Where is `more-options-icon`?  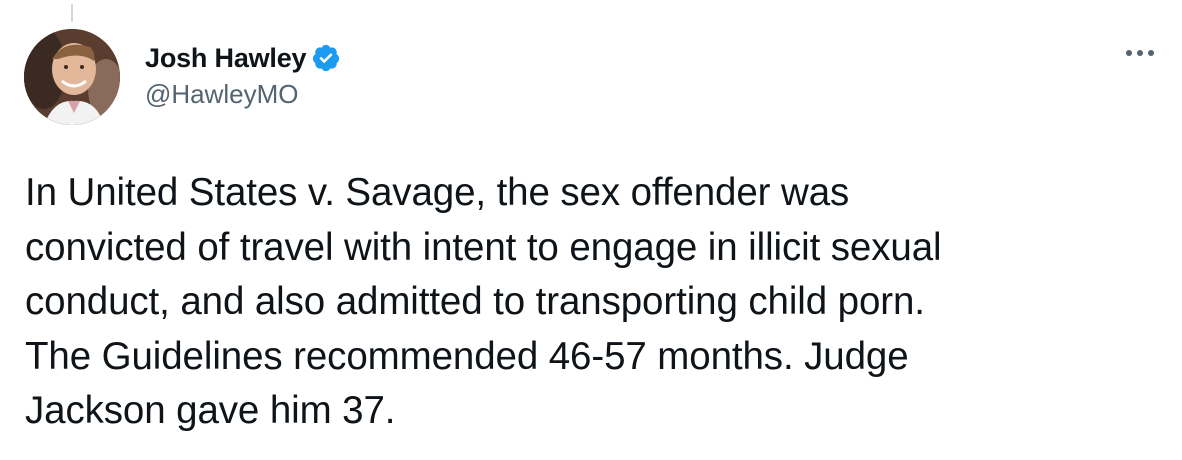
more-options-icon is located at coordinates (1140, 53).